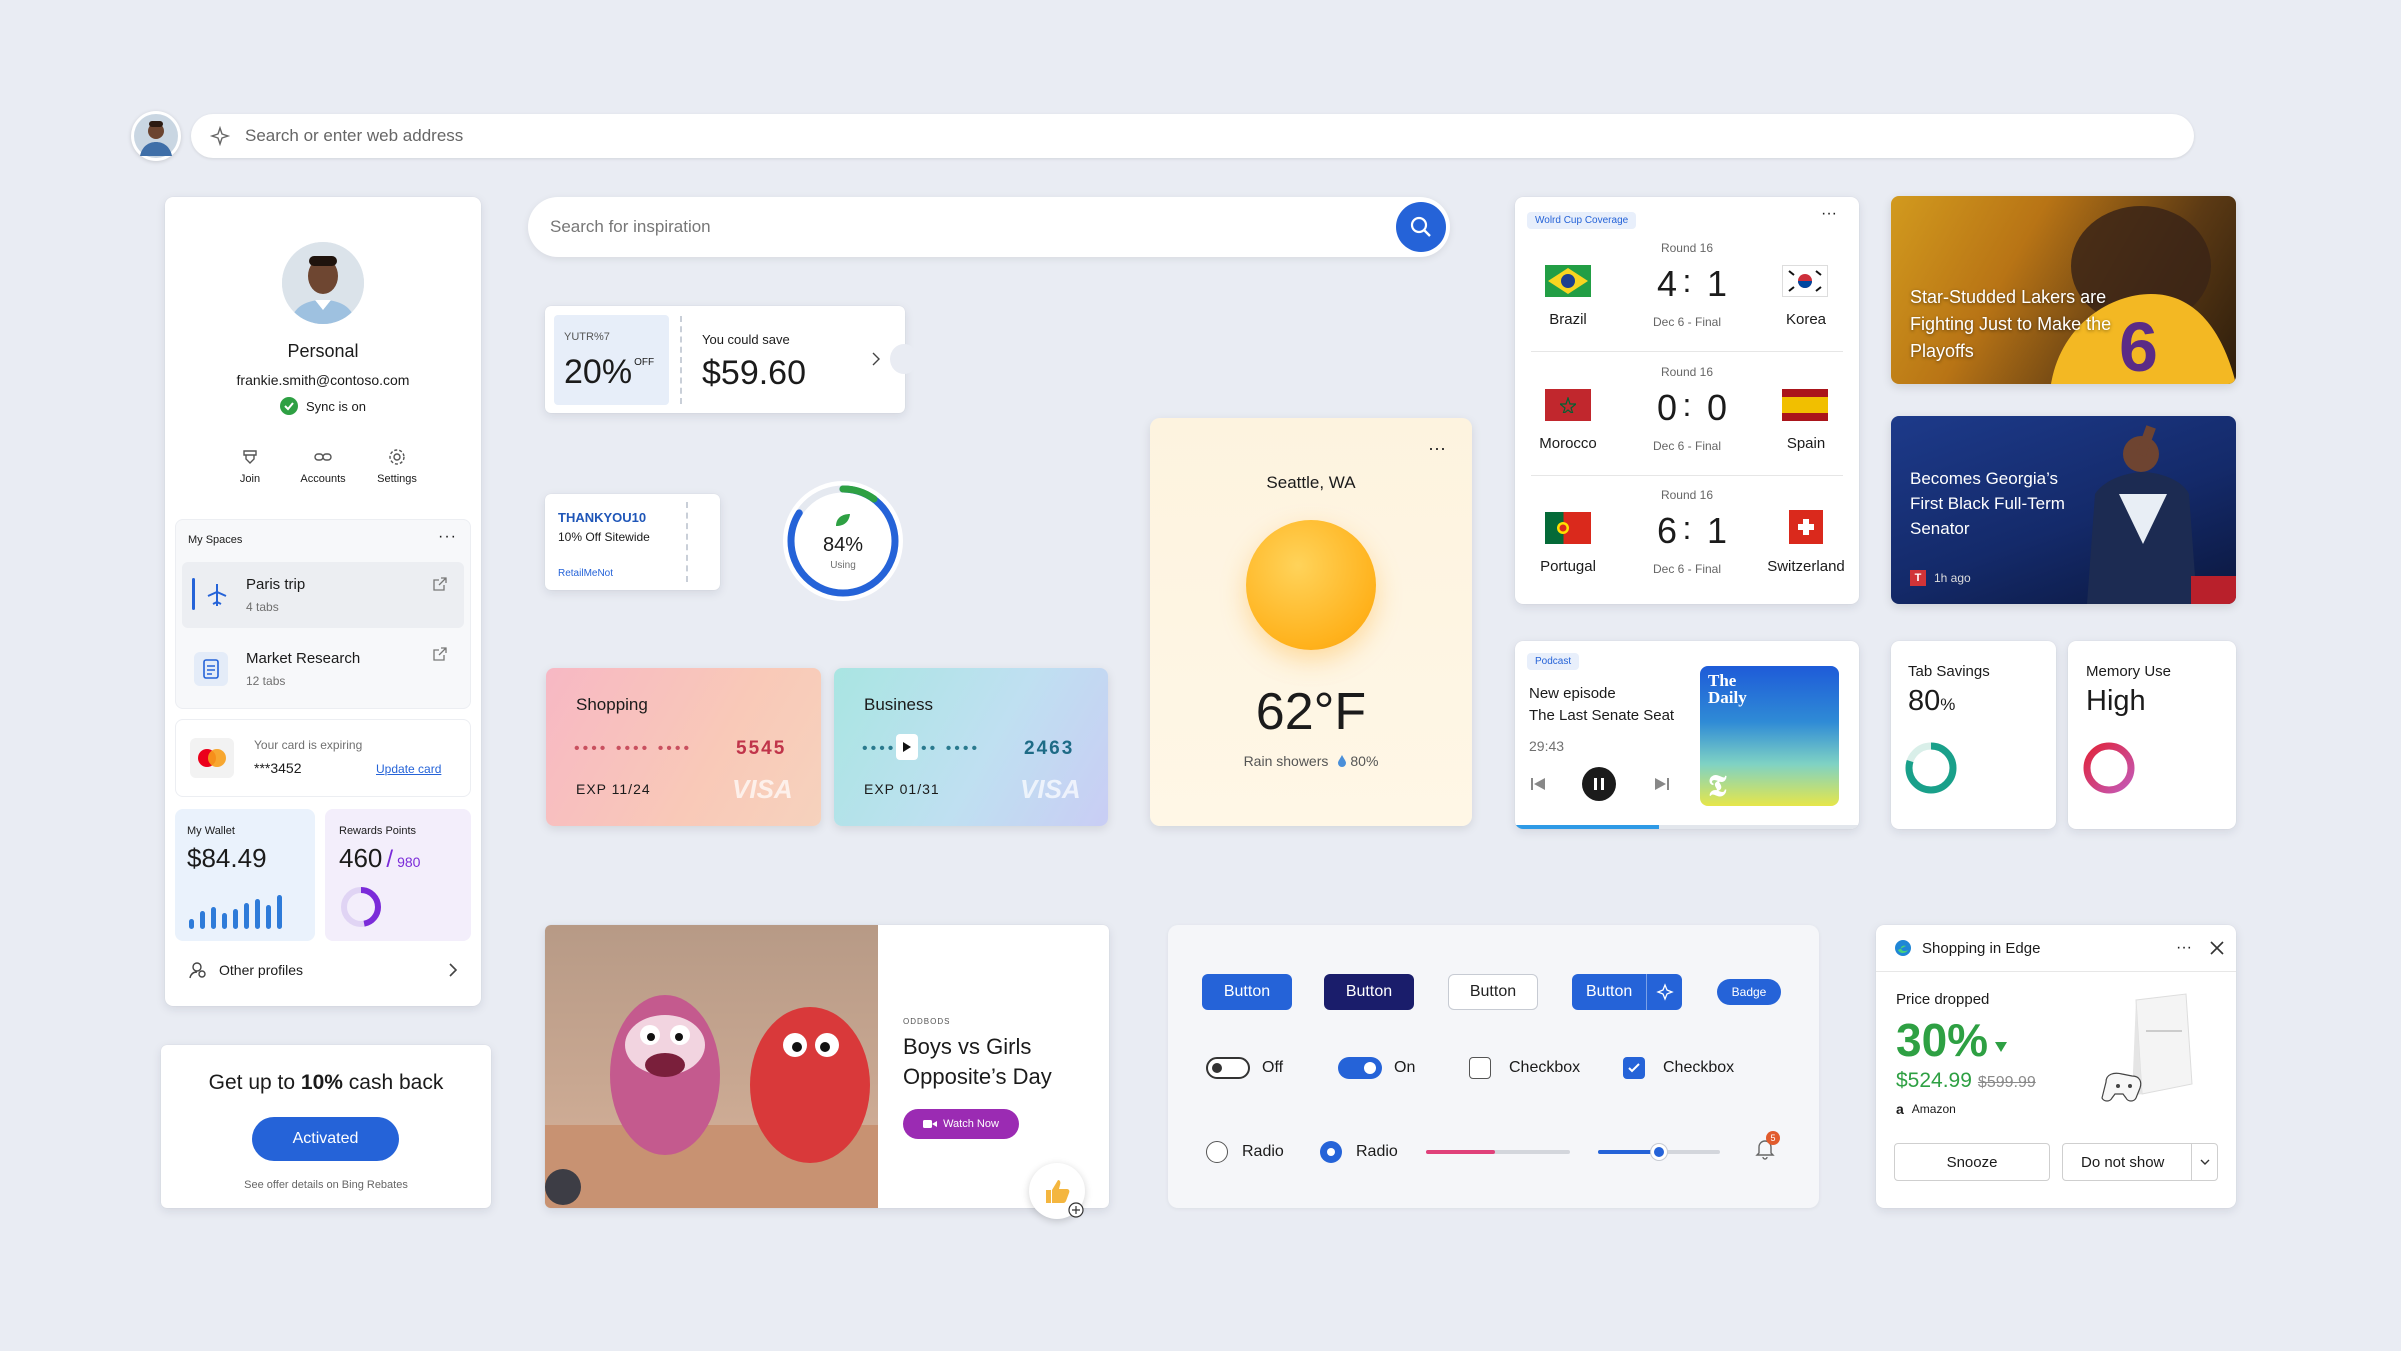  What do you see at coordinates (323, 669) in the screenshot?
I see `space-item-market: Market Research 12 tabs` at bounding box center [323, 669].